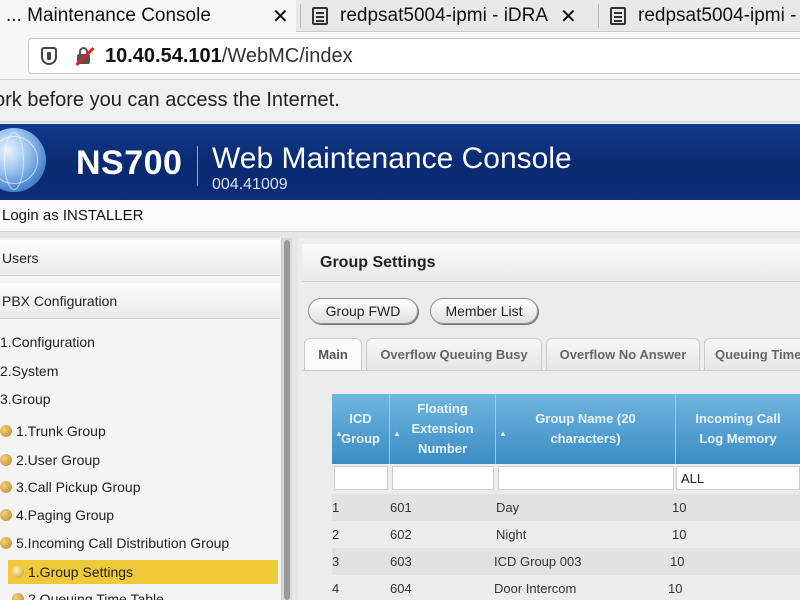 The height and width of the screenshot is (600, 800). What do you see at coordinates (336, 534) in the screenshot?
I see `cell-group: 2` at bounding box center [336, 534].